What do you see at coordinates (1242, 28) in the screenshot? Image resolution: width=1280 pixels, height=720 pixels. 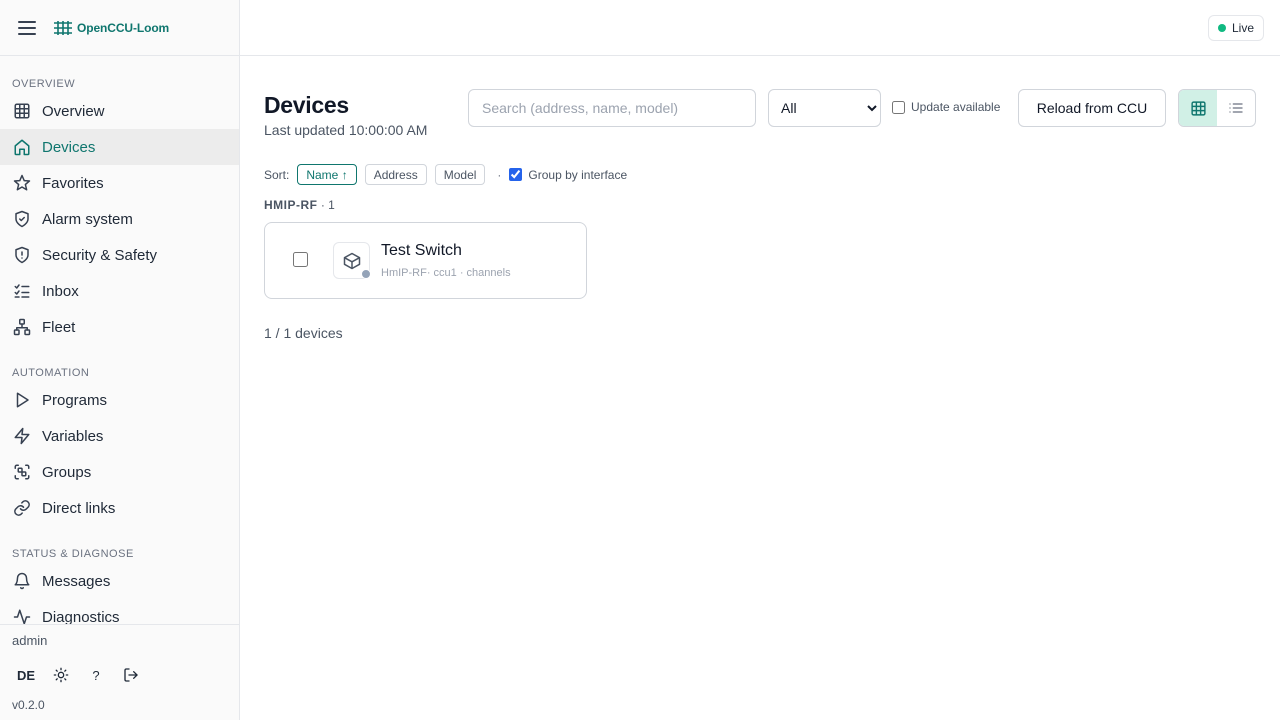 I see `status-label: Live` at bounding box center [1242, 28].